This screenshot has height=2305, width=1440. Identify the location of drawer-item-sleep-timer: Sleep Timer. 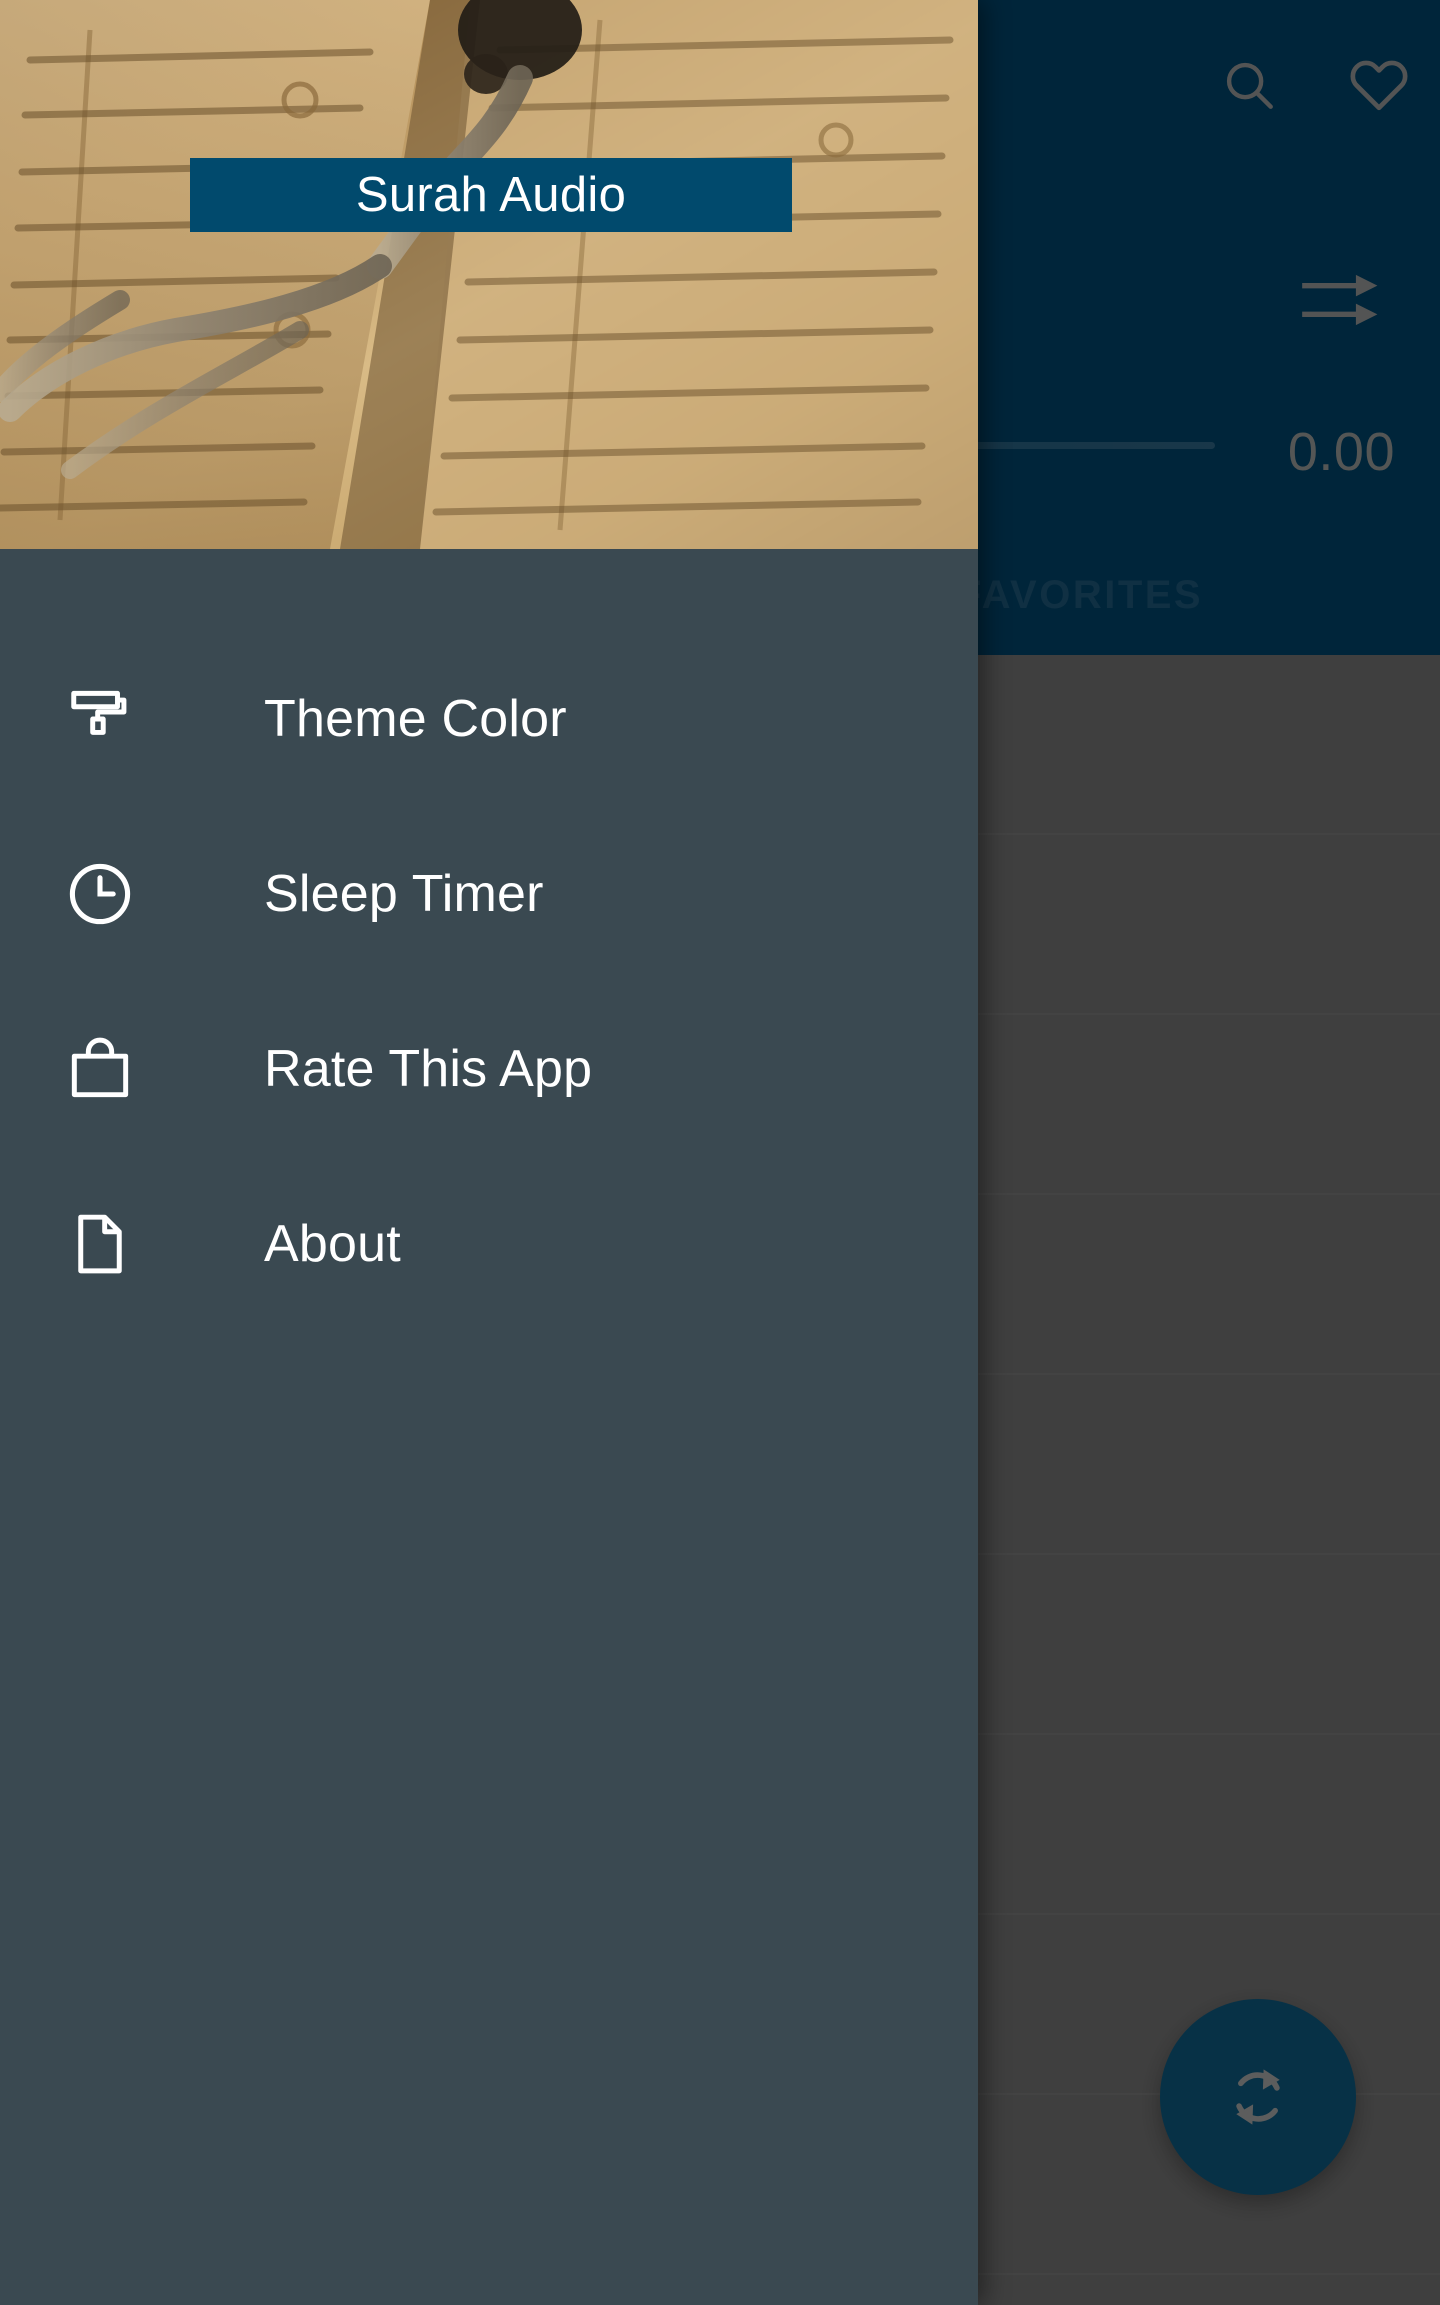
(489, 893).